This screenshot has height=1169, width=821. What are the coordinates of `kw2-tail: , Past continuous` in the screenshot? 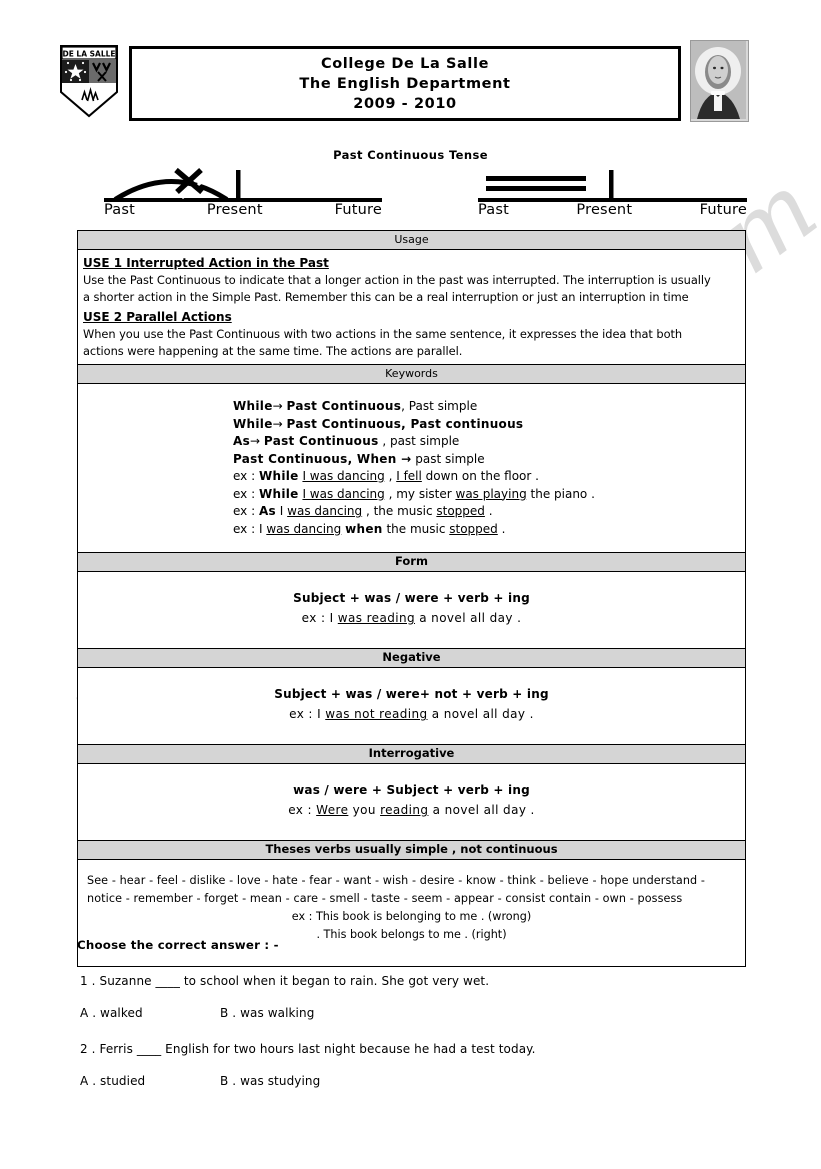 It's located at (462, 423).